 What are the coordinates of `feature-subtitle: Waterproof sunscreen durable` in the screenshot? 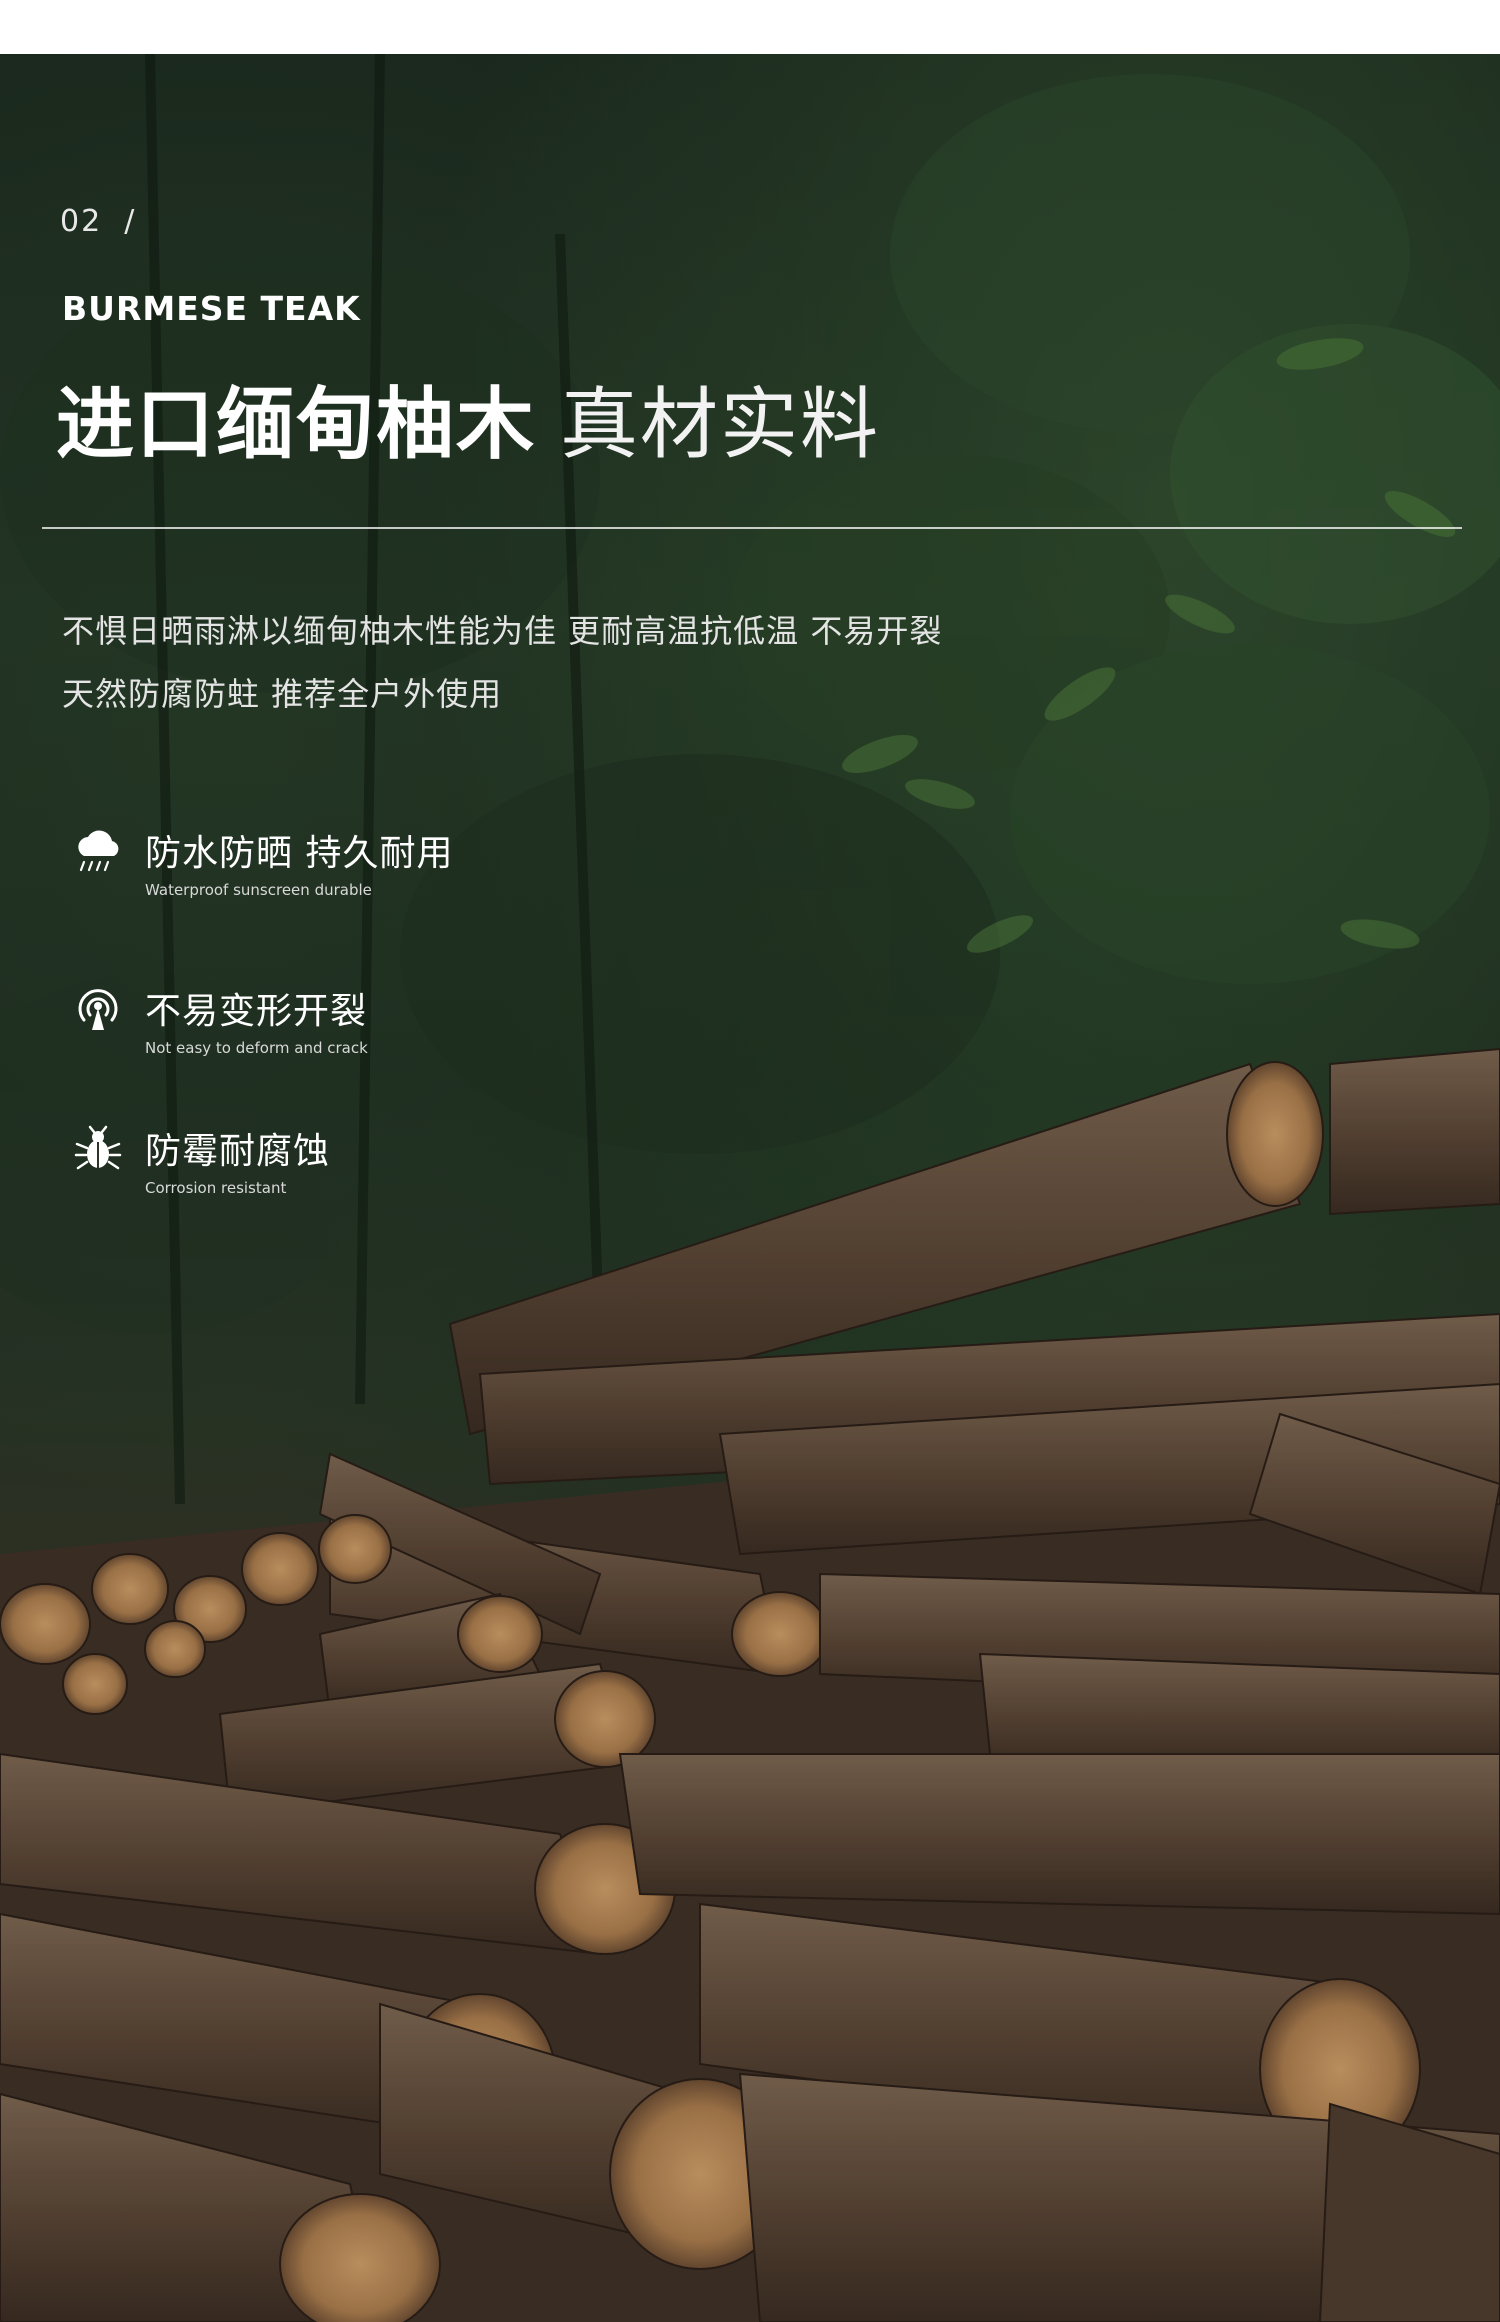 It's located at (258, 890).